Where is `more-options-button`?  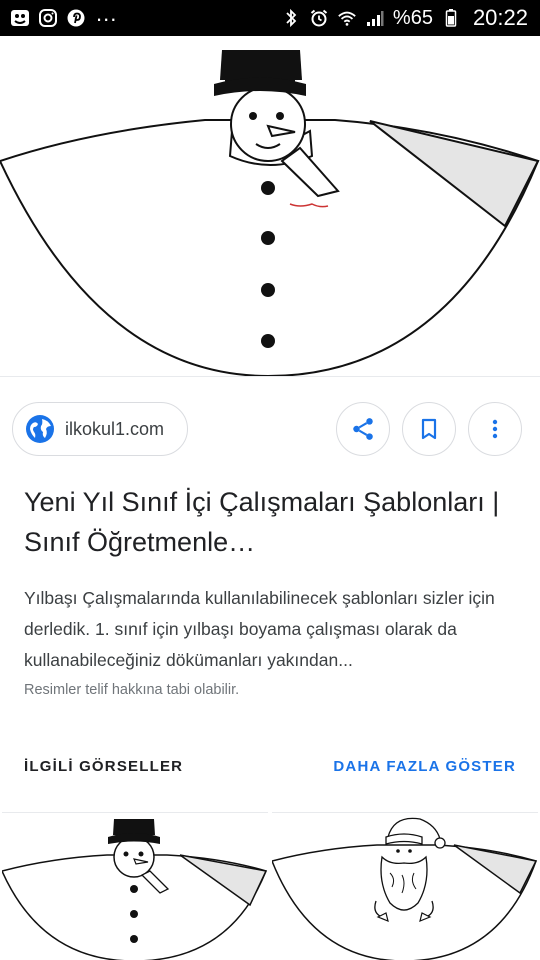 more-options-button is located at coordinates (495, 429).